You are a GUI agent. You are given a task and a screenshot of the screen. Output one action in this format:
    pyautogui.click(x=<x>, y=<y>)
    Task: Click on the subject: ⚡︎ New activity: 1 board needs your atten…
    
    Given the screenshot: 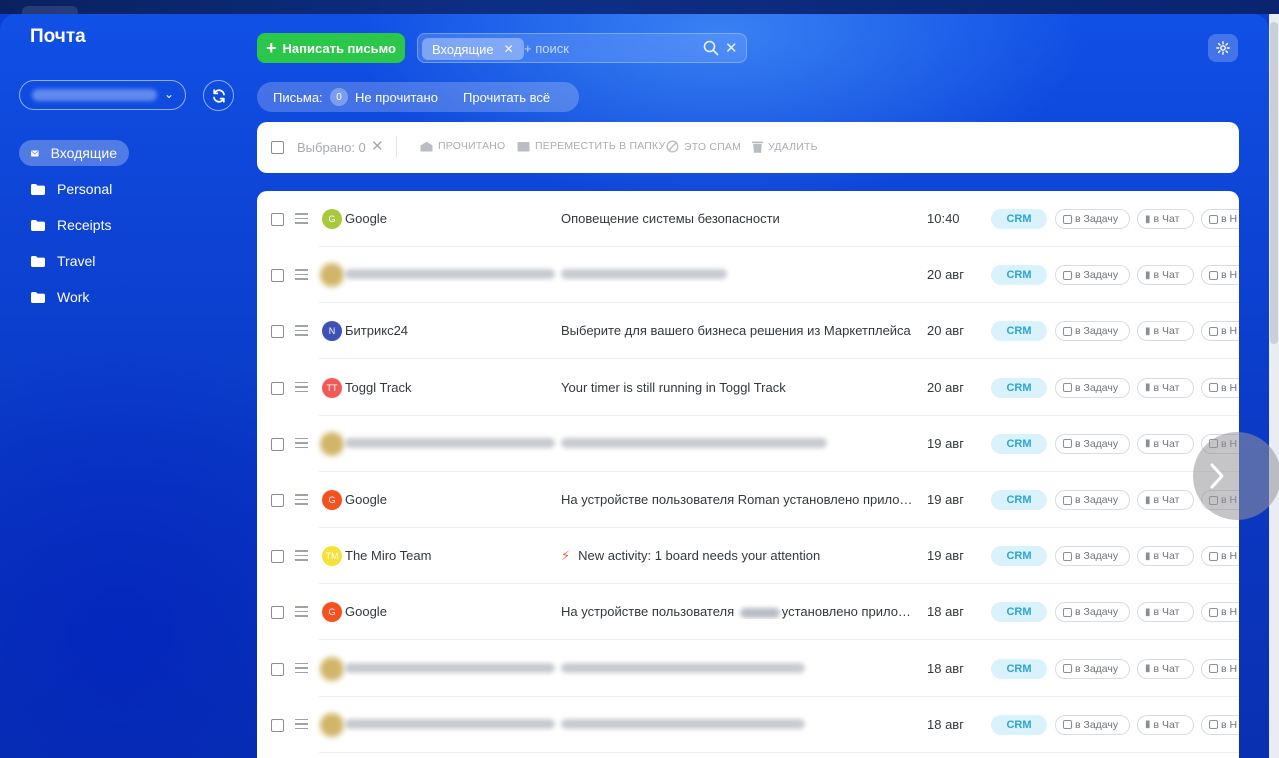 What is the action you would take?
    pyautogui.click(x=739, y=556)
    